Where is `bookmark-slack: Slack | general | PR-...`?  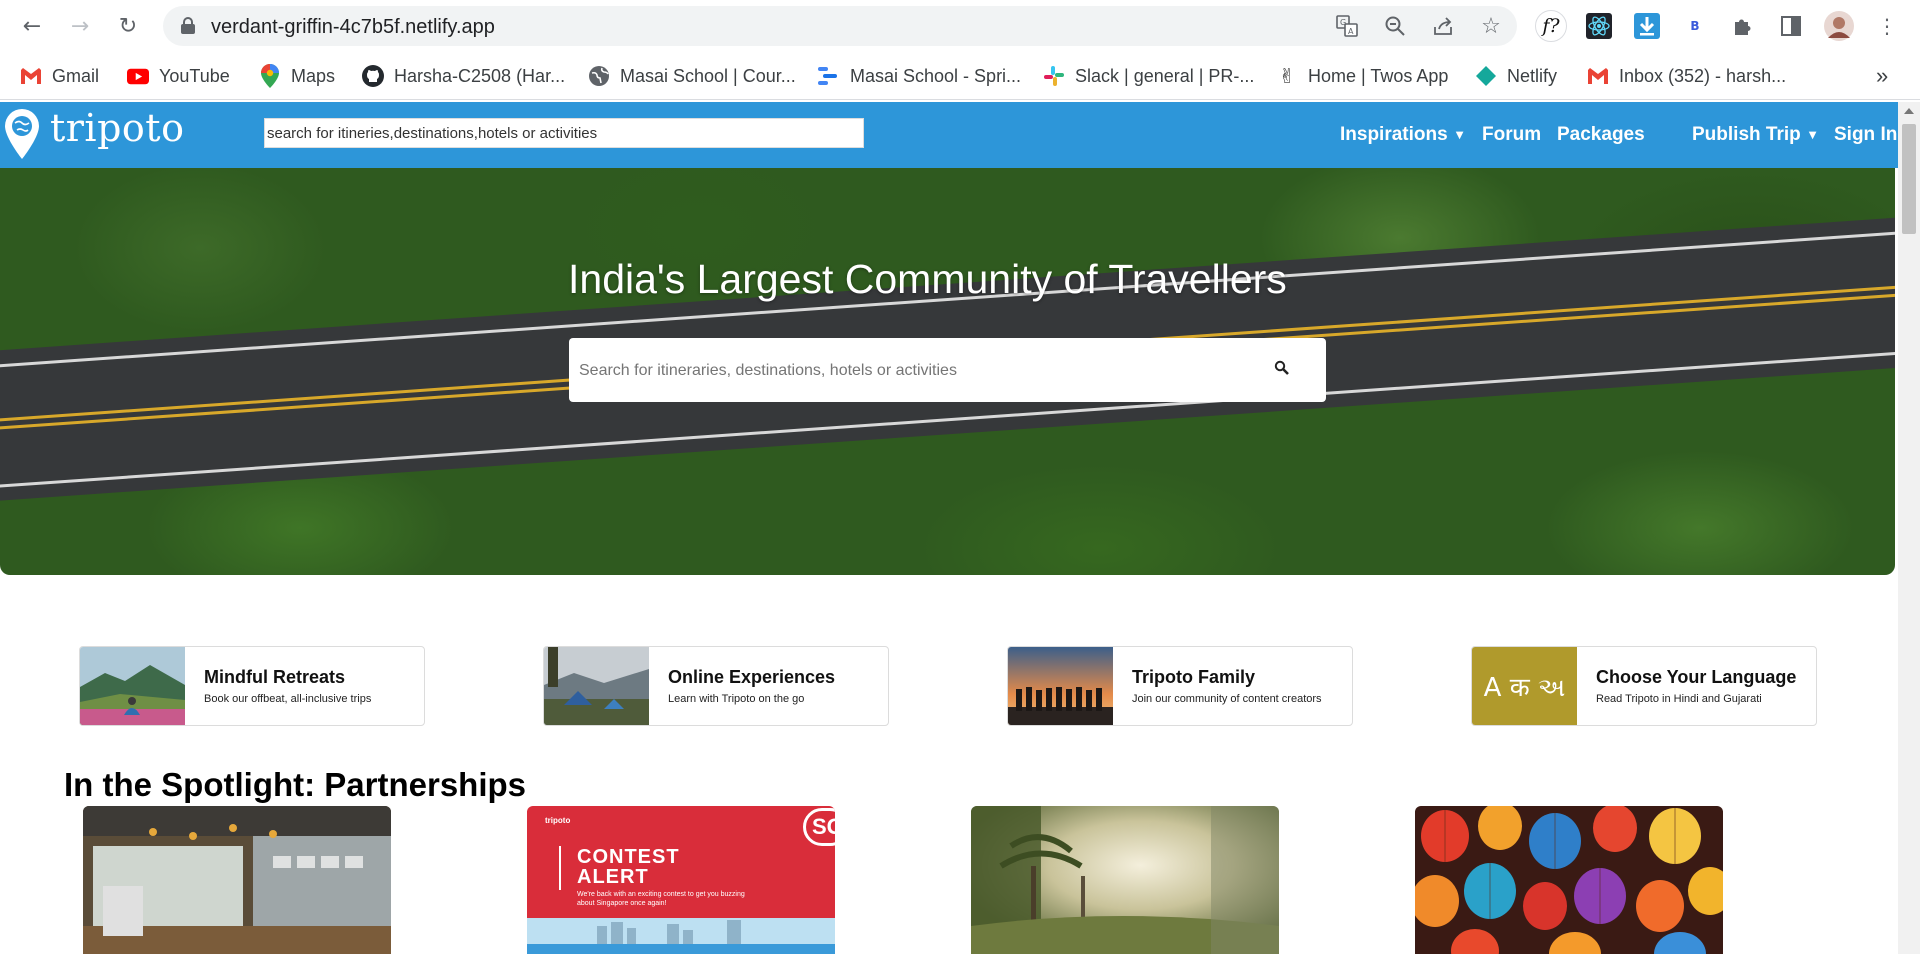 bookmark-slack: Slack | general | PR-... is located at coordinates (1148, 76).